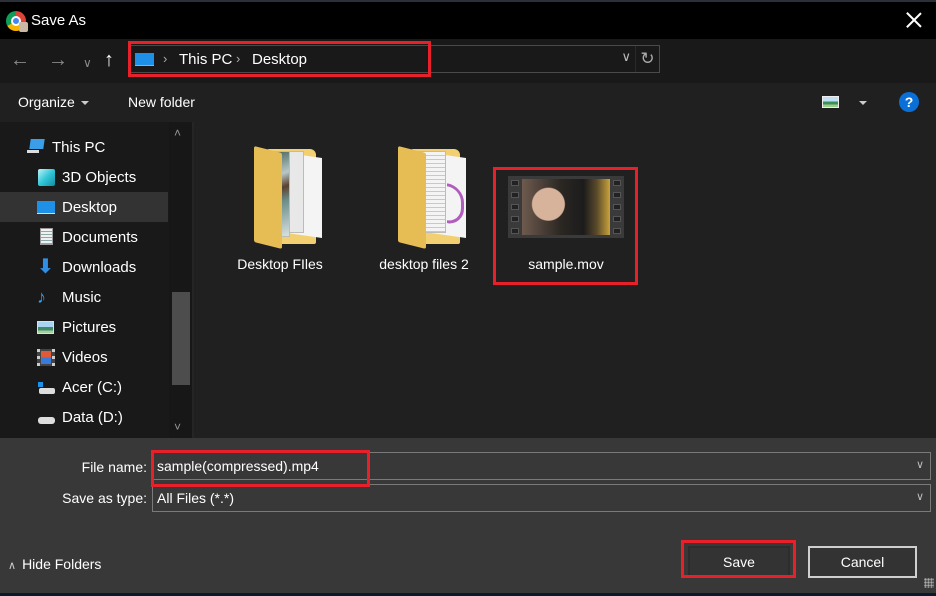 This screenshot has width=936, height=596. What do you see at coordinates (523, 466) in the screenshot?
I see `file-name-input` at bounding box center [523, 466].